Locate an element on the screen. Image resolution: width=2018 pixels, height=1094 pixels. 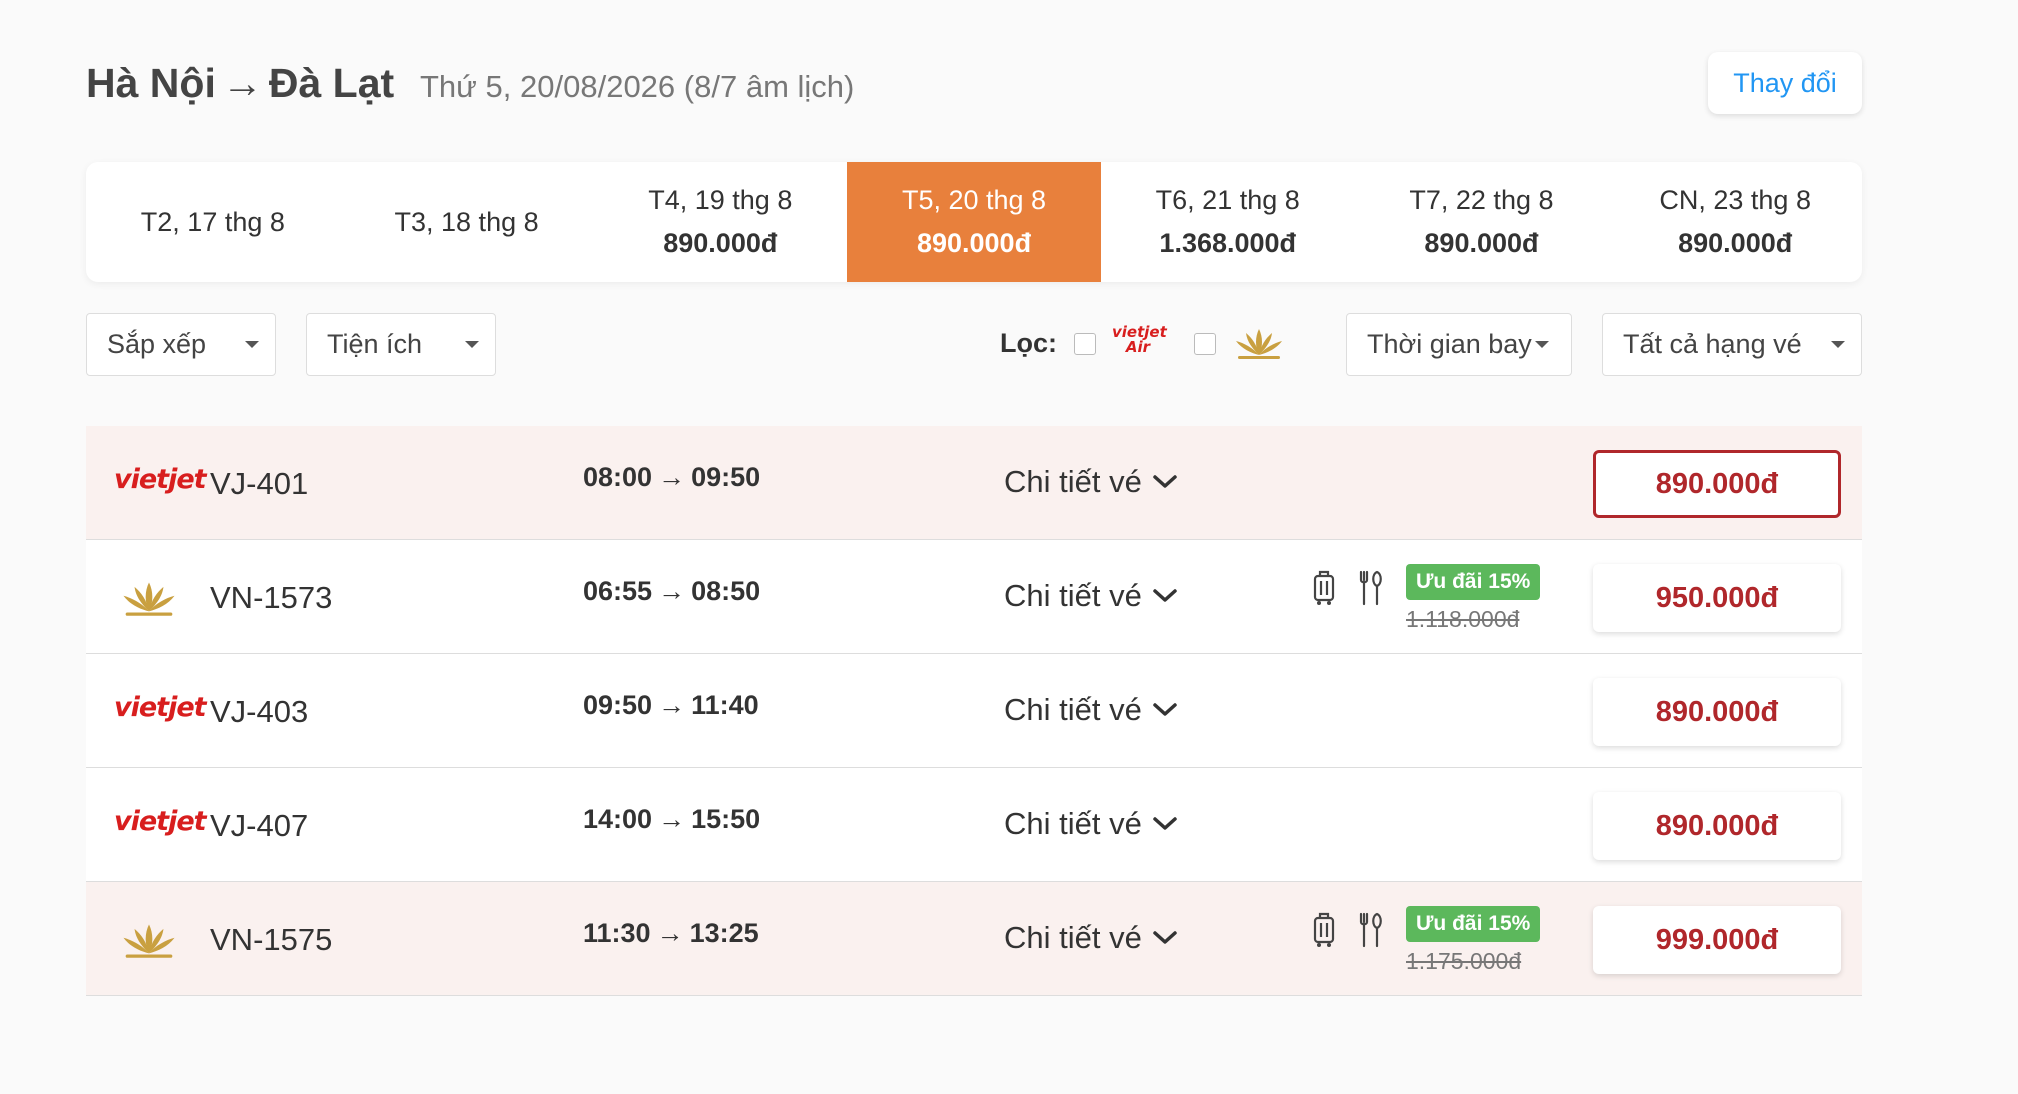
date-tab-label: T4, 19 thg 8 is located at coordinates (720, 200).